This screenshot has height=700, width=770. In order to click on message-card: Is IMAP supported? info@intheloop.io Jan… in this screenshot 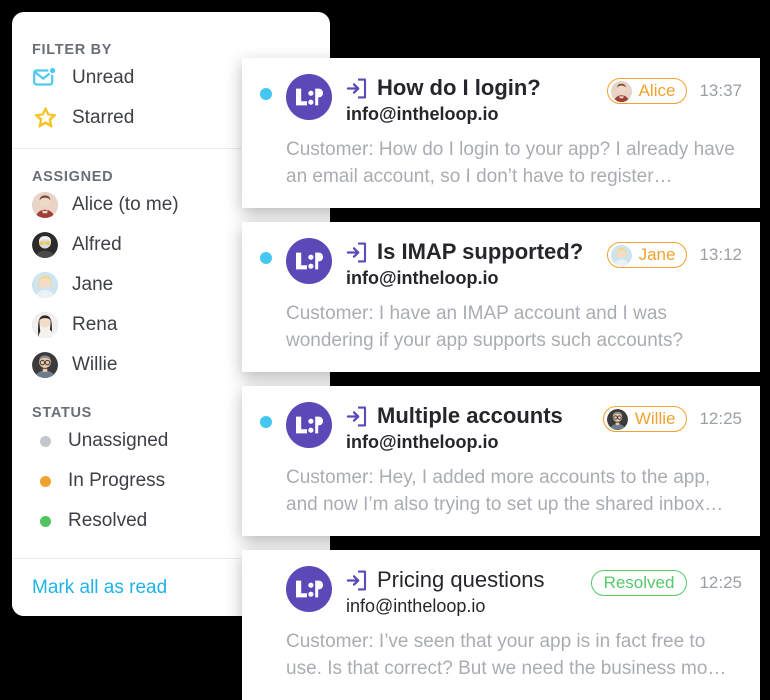, I will do `click(501, 297)`.